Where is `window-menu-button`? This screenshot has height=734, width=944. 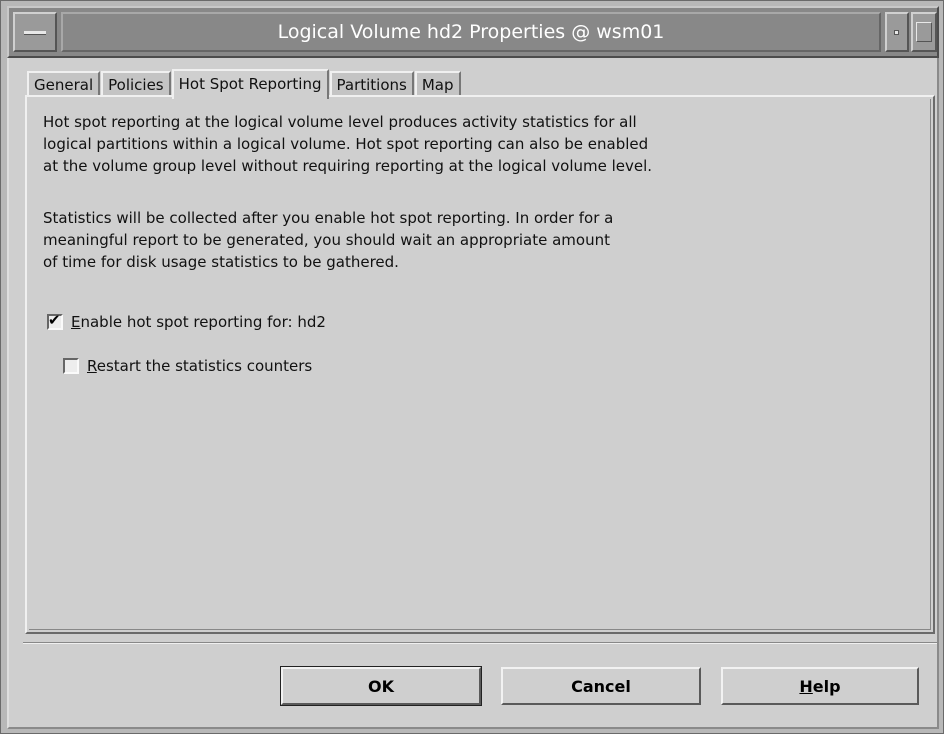
window-menu-button is located at coordinates (35, 32).